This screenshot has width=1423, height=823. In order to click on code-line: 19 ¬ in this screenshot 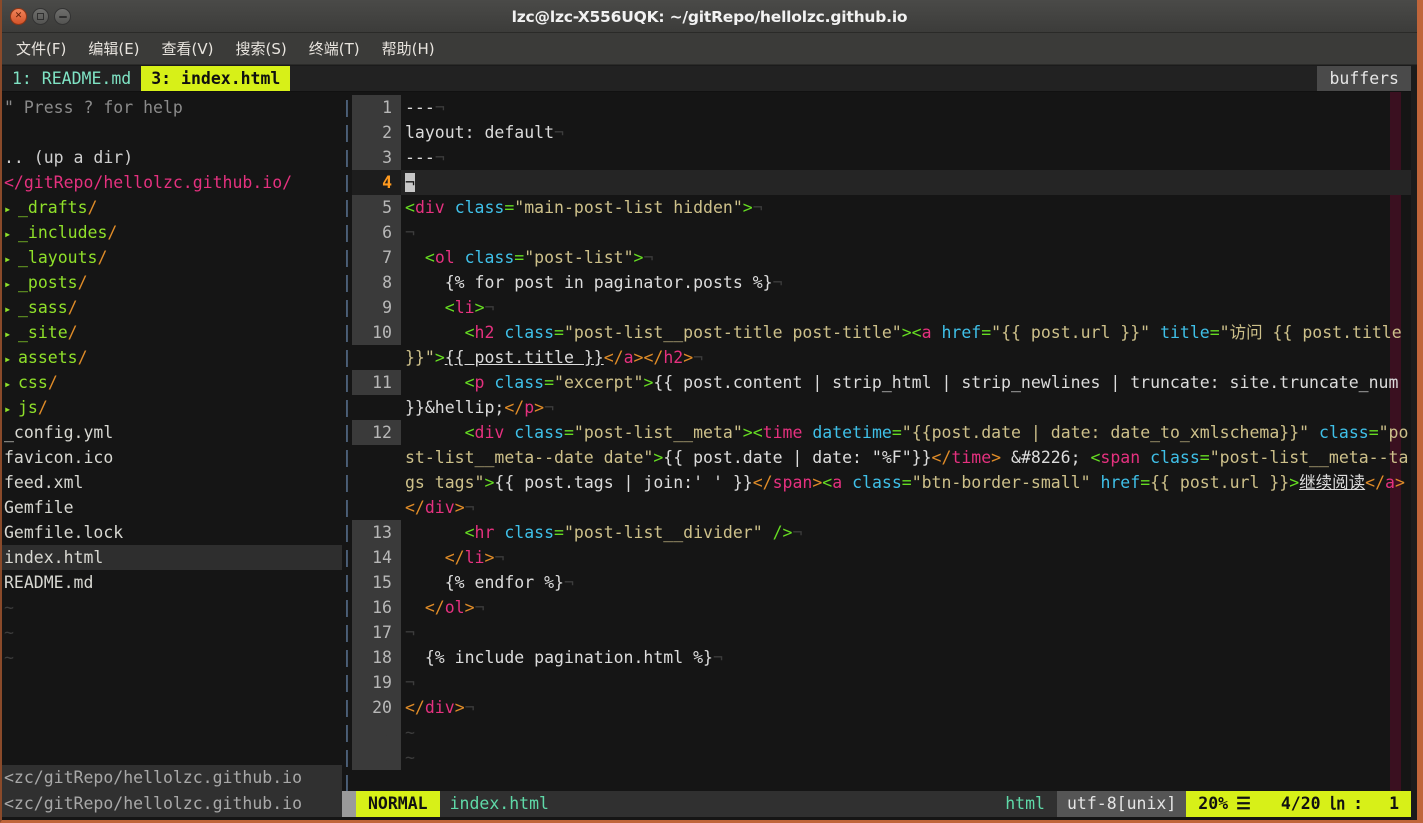, I will do `click(881, 682)`.